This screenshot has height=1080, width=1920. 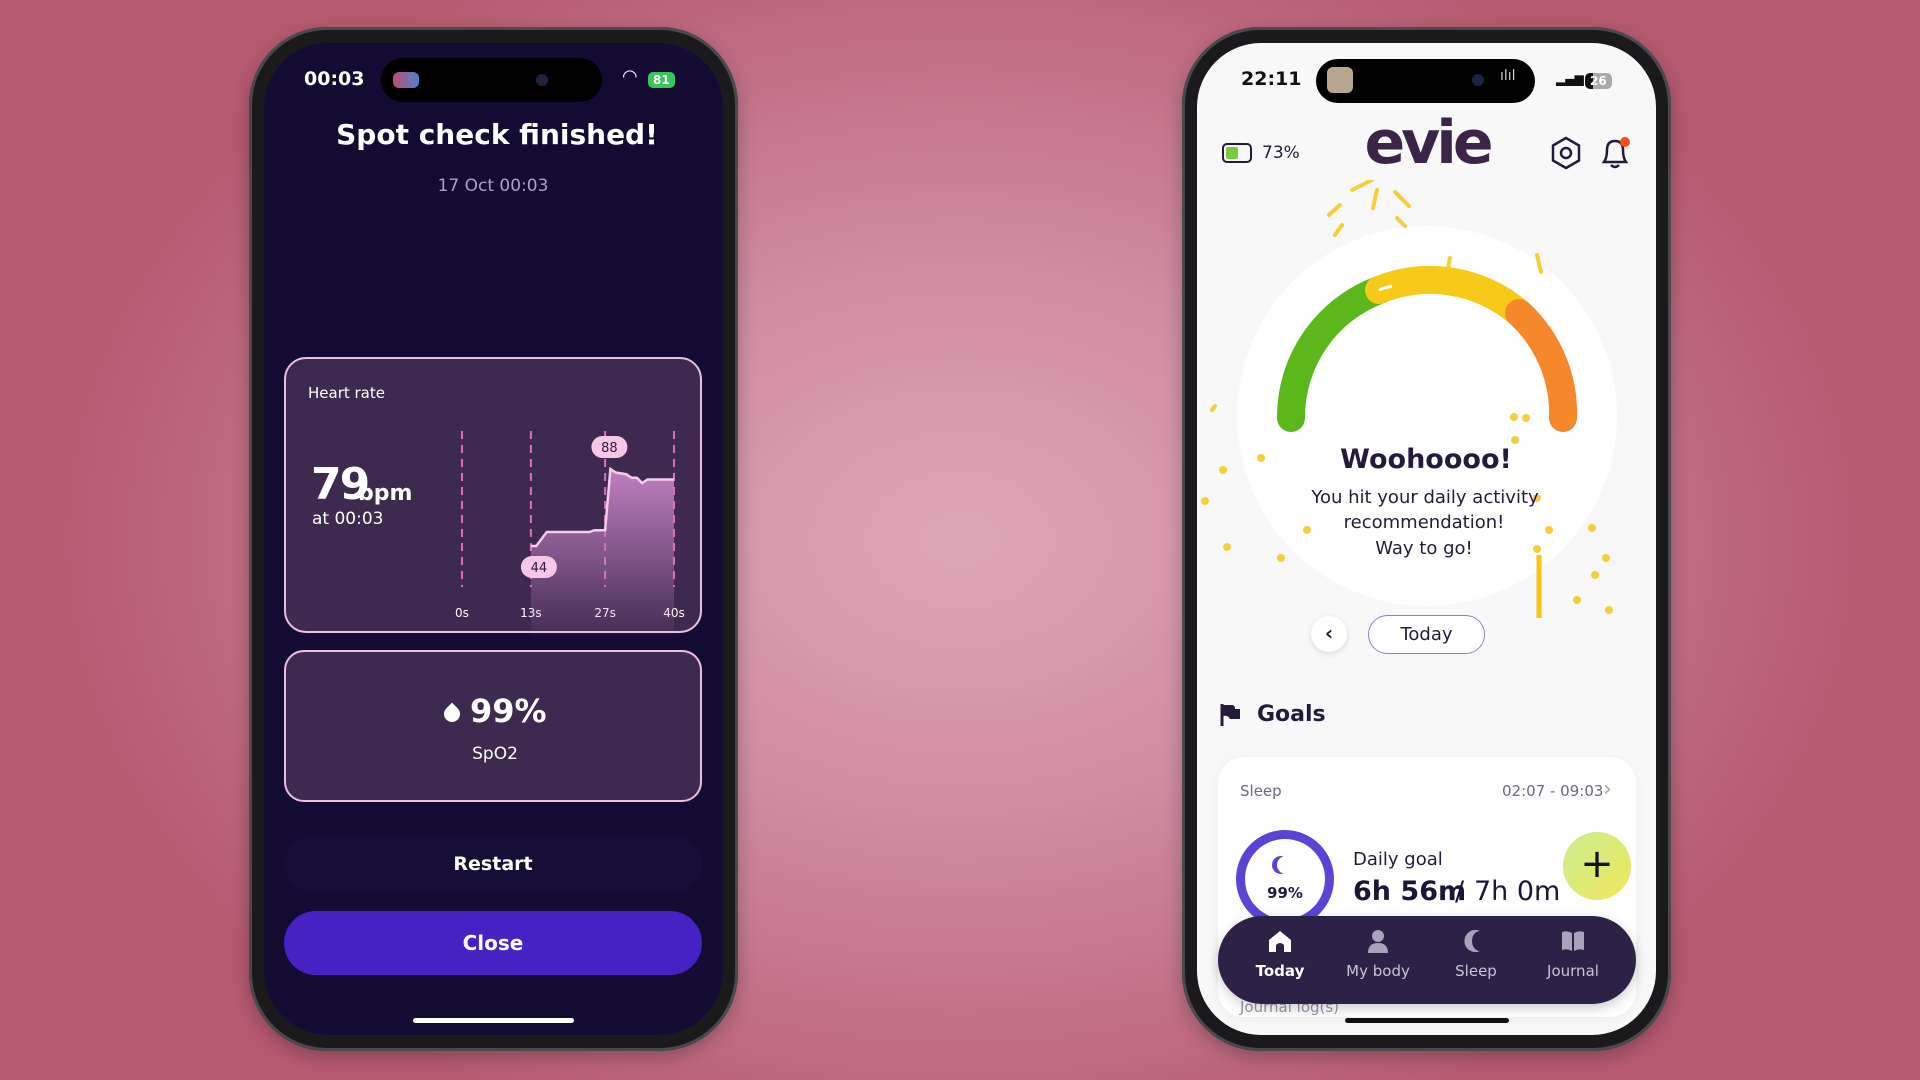 I want to click on close-button: Close, so click(x=493, y=943).